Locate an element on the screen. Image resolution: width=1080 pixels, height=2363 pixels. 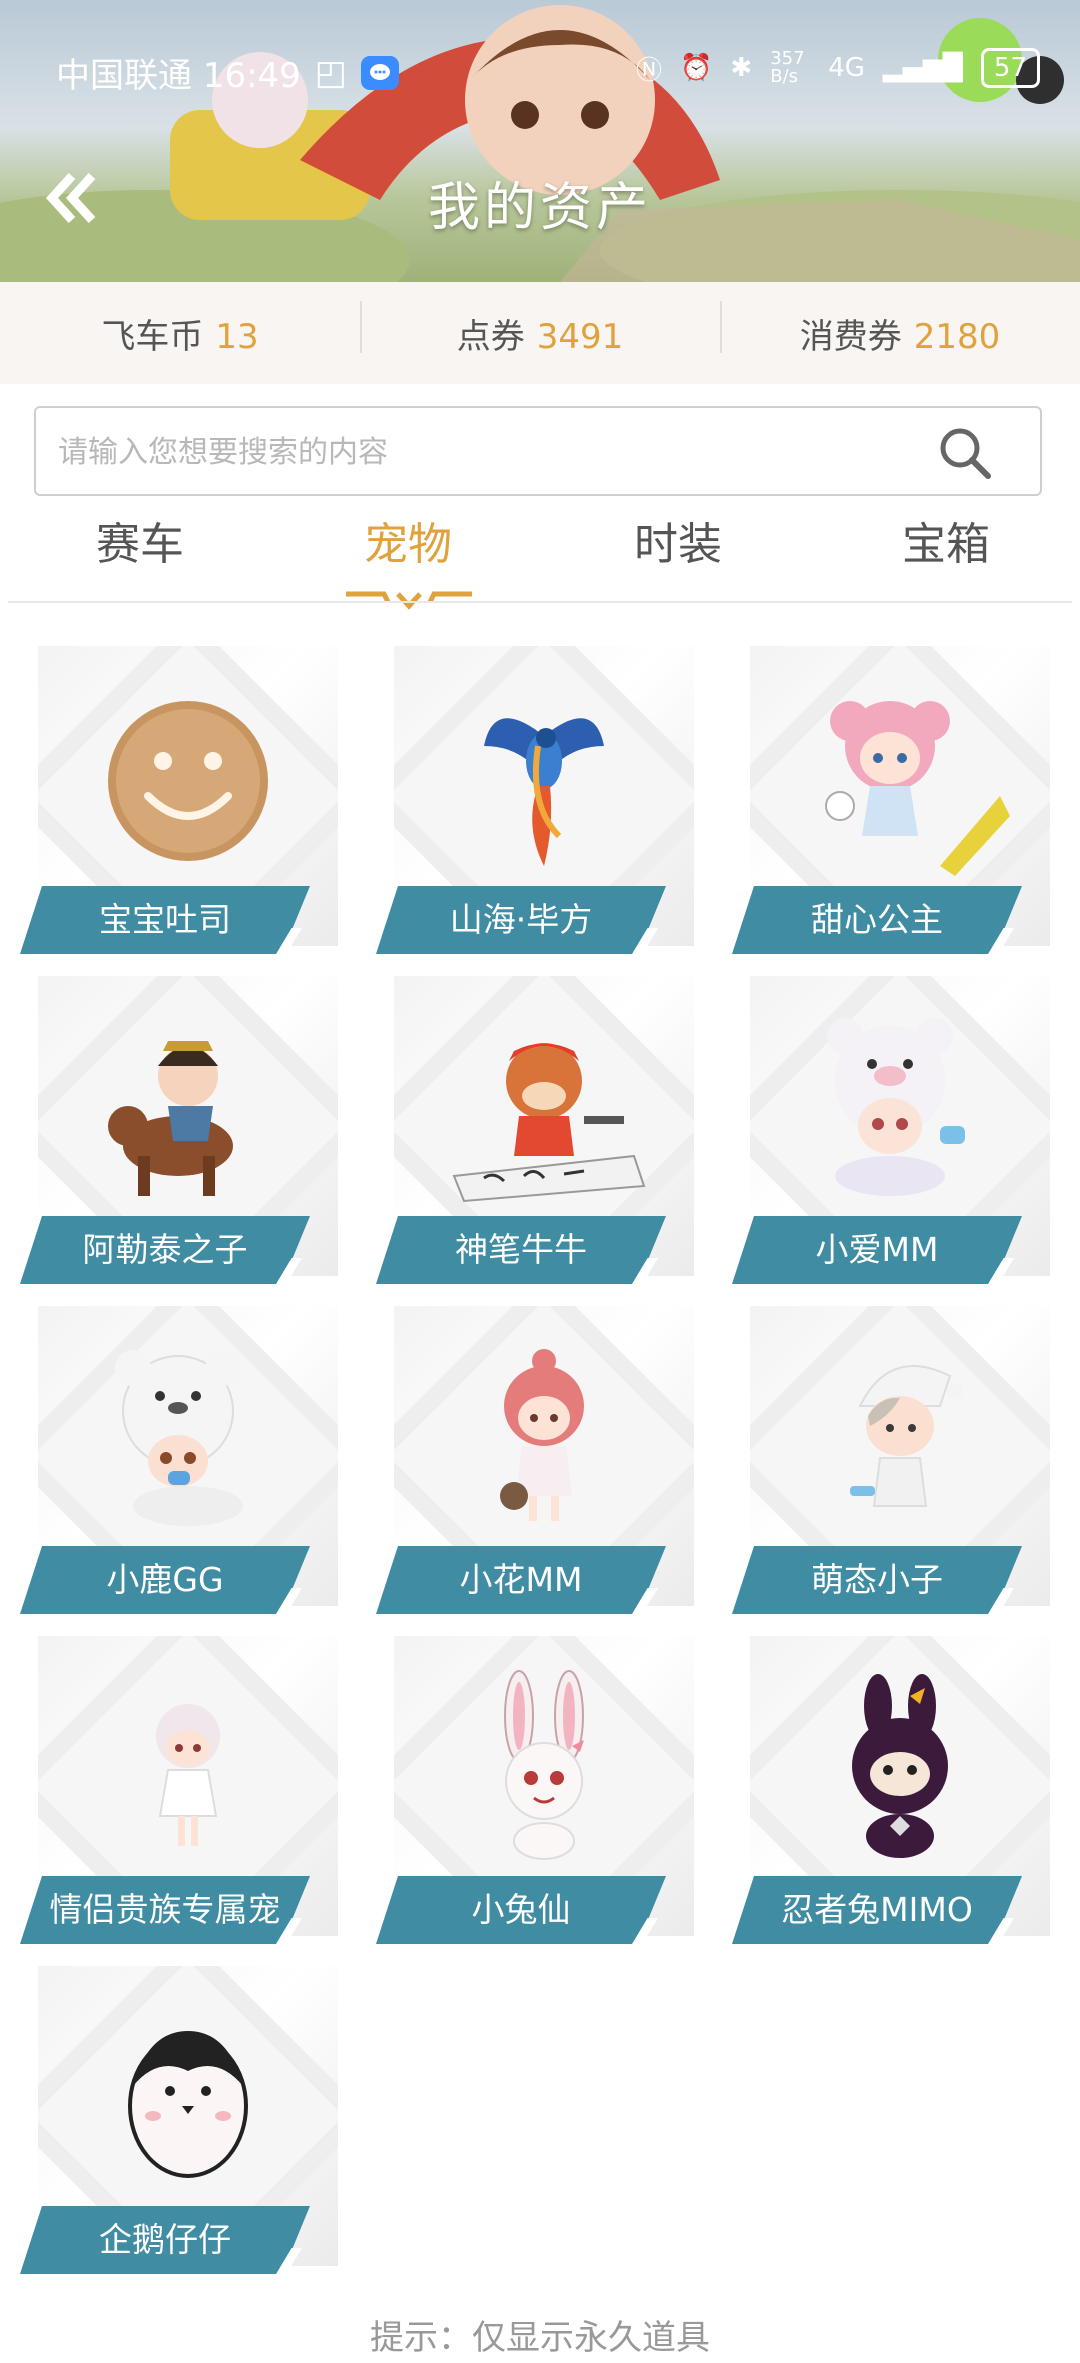
pink-hair-girl-icon is located at coordinates (917, 788).